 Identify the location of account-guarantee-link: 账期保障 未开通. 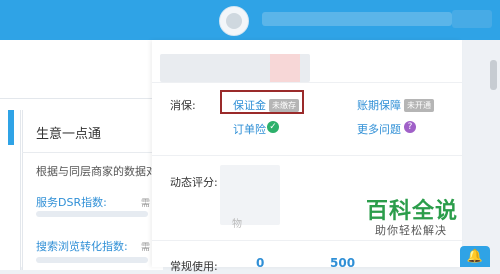
(395, 105).